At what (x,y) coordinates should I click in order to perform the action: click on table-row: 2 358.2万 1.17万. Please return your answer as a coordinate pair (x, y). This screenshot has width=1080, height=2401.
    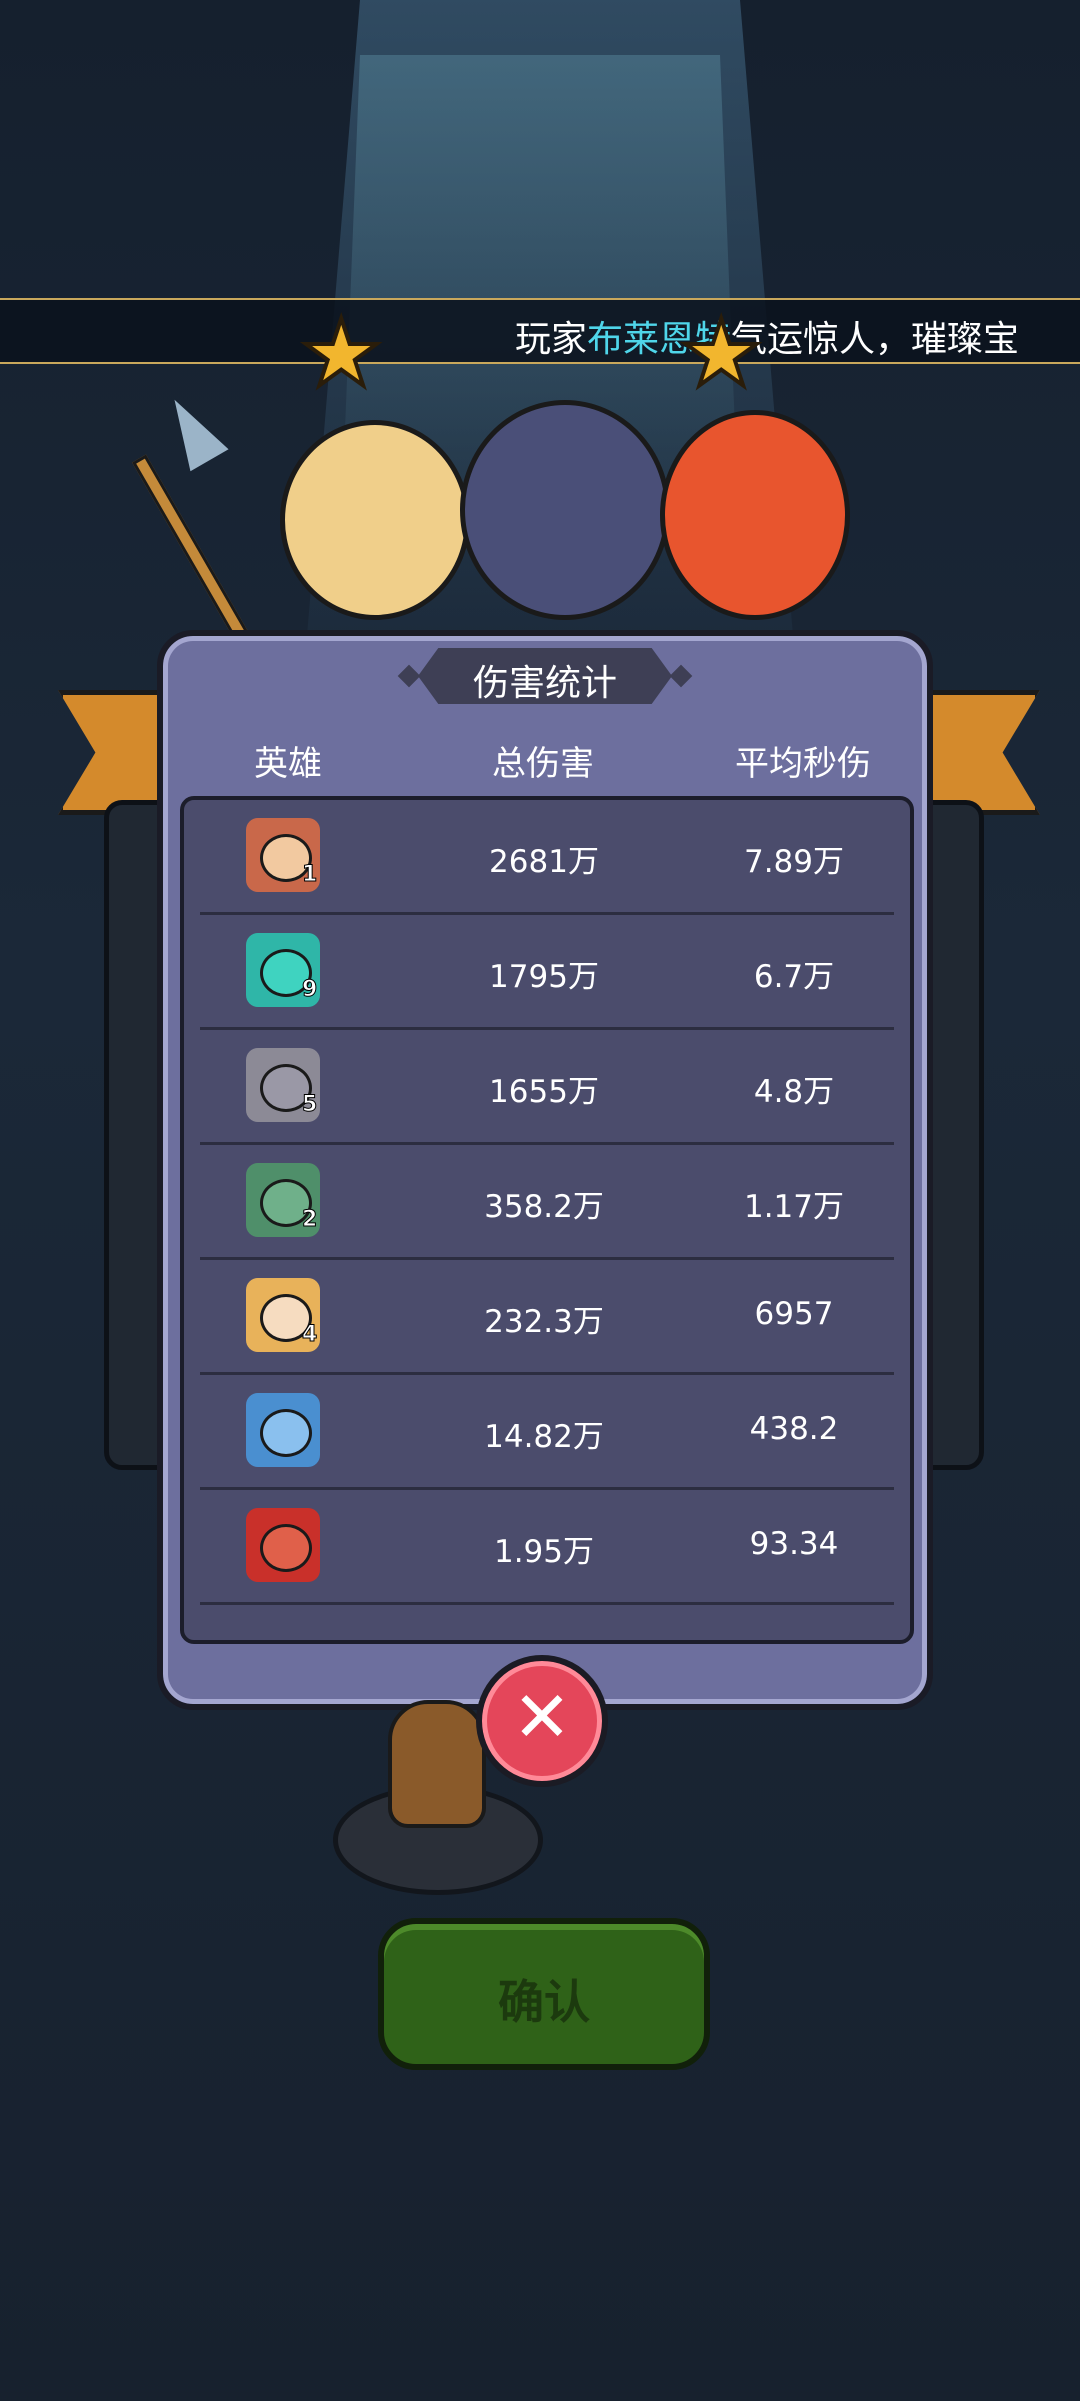
    Looking at the image, I should click on (547, 1202).